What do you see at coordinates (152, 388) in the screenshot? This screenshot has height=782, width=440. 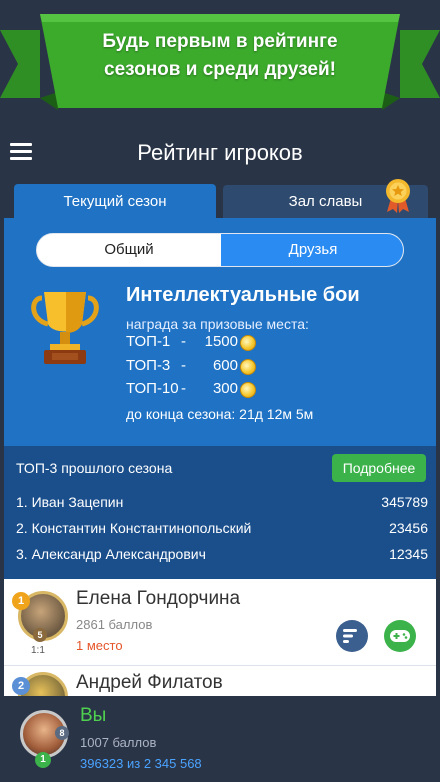 I see `prize-place: ТОП-10` at bounding box center [152, 388].